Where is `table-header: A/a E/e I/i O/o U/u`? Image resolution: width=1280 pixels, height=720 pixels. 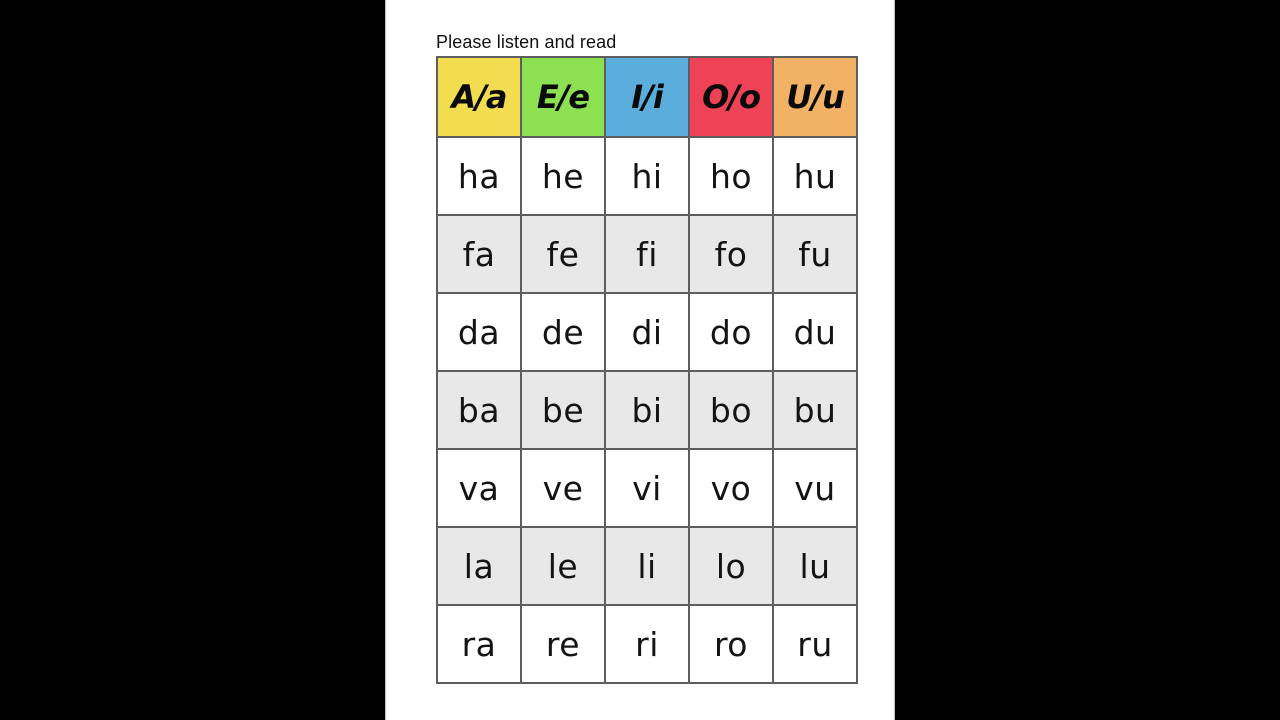 table-header: A/a E/e I/i O/o U/u is located at coordinates (647, 97).